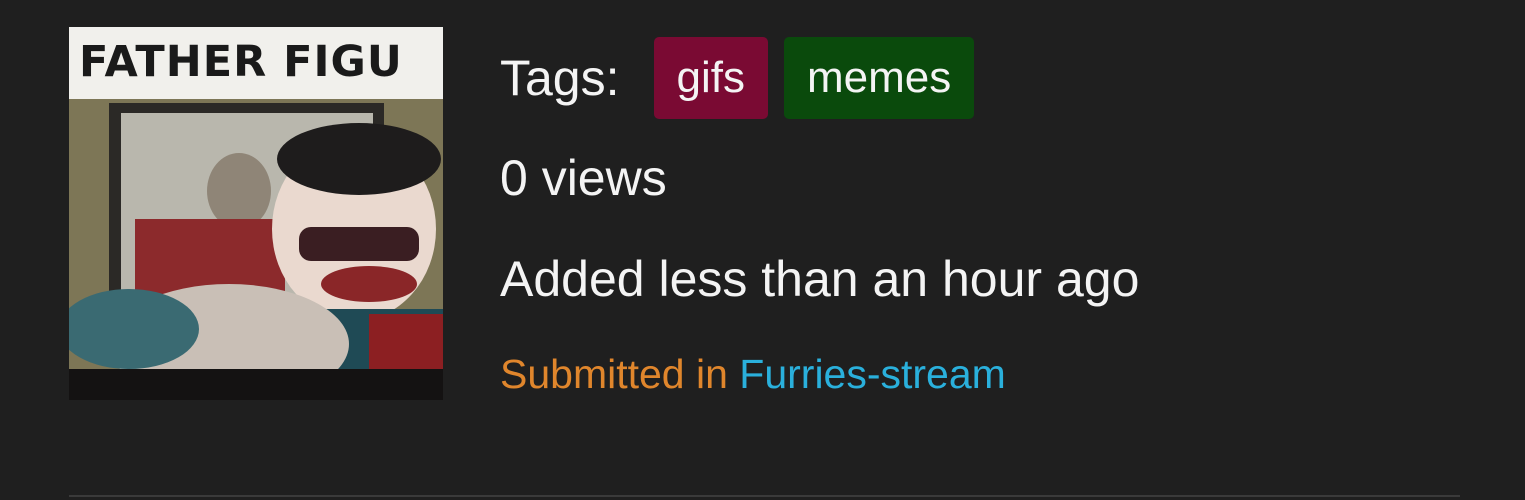  Describe the element at coordinates (620, 374) in the screenshot. I see `submitted-prefix: Submitted in` at that location.